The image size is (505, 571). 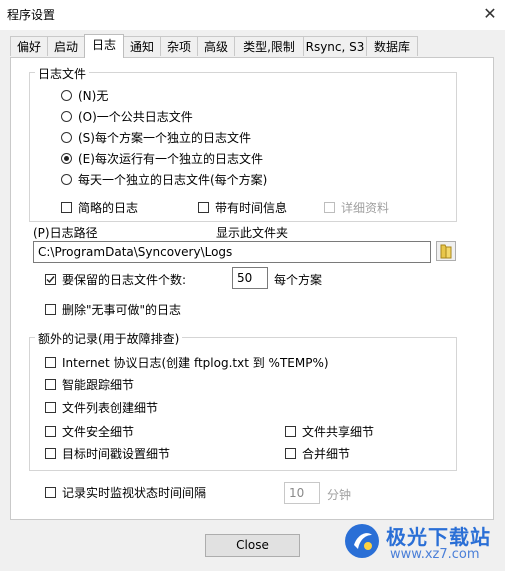 I want to click on watermark-logo-icon, so click(x=362, y=541).